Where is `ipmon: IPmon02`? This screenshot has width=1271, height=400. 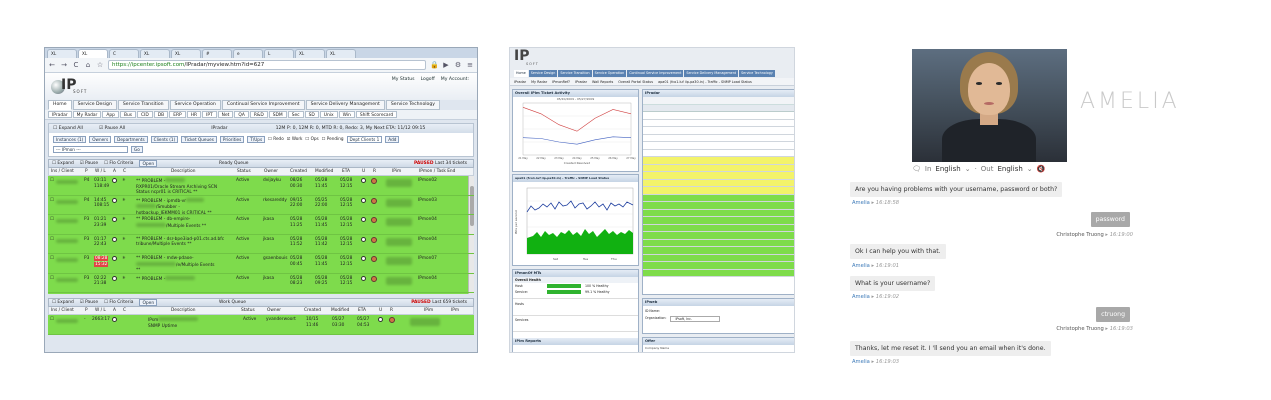
ipmon: IPmon02 is located at coordinates (427, 181).